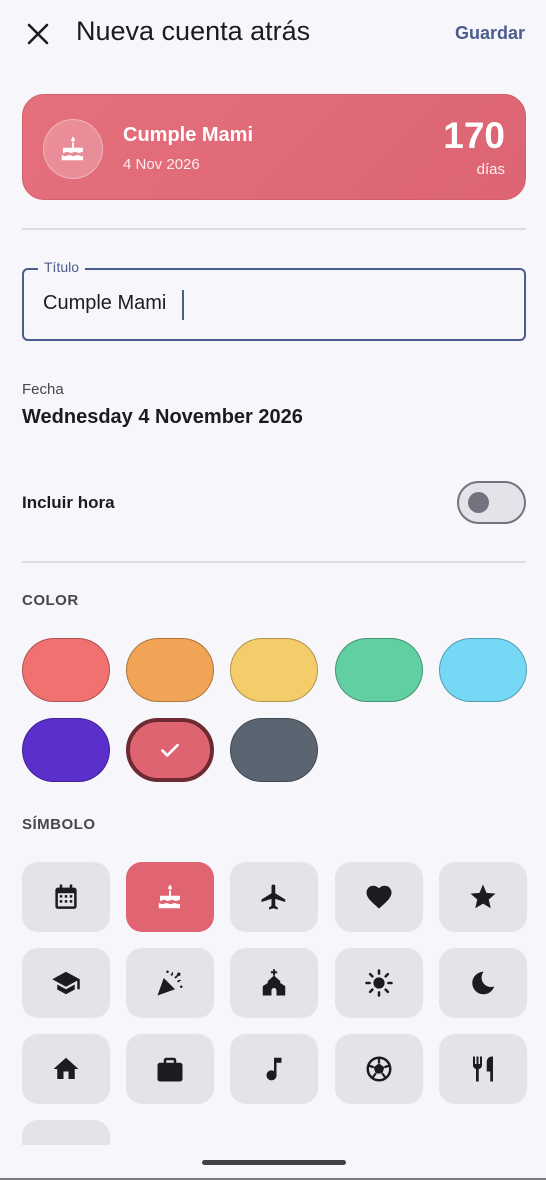 The width and height of the screenshot is (546, 1180). What do you see at coordinates (379, 670) in the screenshot?
I see `color-swatch-green` at bounding box center [379, 670].